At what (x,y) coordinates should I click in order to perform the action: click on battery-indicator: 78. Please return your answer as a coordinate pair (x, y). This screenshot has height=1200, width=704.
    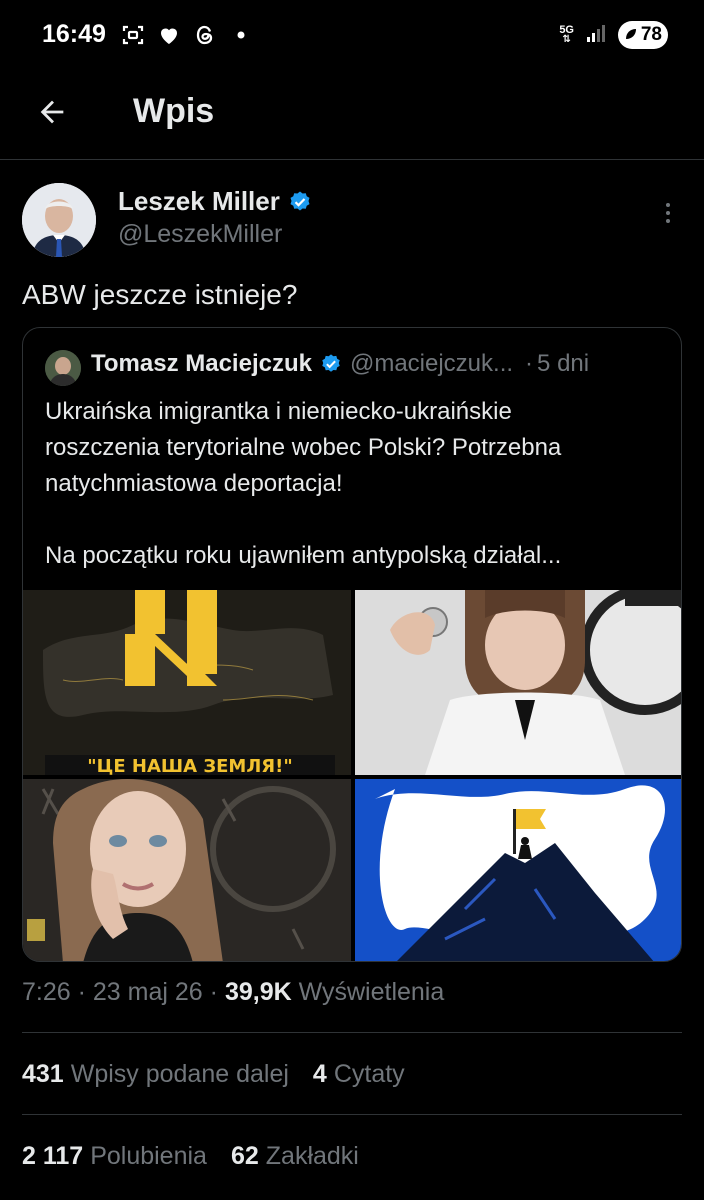
    Looking at the image, I should click on (643, 35).